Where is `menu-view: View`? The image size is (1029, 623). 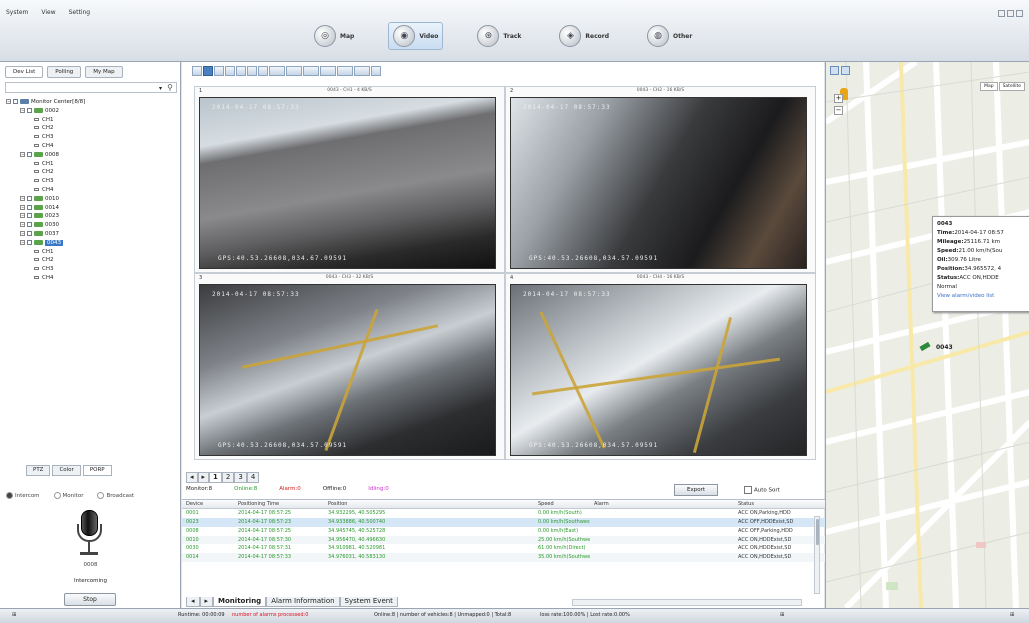
menu-view: View is located at coordinates (48, 12).